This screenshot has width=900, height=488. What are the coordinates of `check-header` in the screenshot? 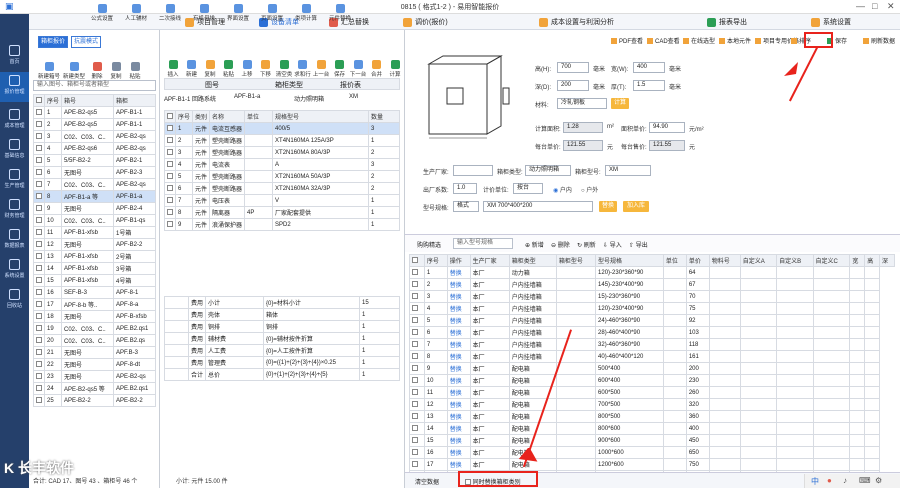 It's located at (417, 260).